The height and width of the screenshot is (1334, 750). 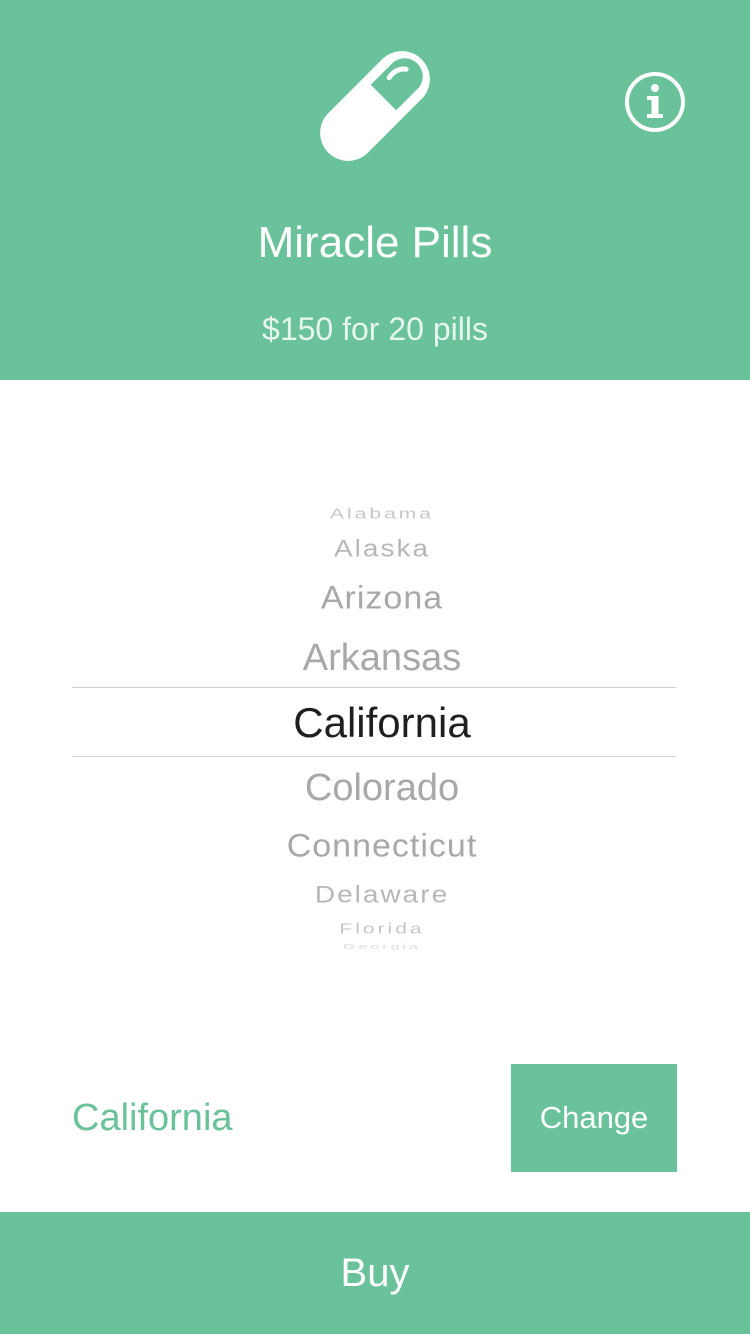 What do you see at coordinates (382, 788) in the screenshot?
I see `picker-item-colorado: Colorado` at bounding box center [382, 788].